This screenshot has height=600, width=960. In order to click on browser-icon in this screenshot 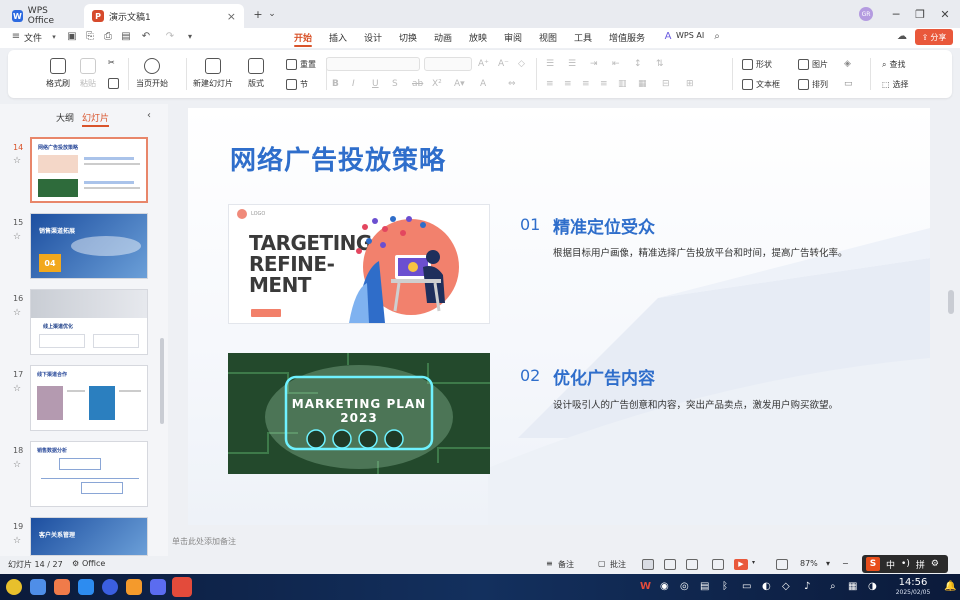, I will do `click(110, 587)`.